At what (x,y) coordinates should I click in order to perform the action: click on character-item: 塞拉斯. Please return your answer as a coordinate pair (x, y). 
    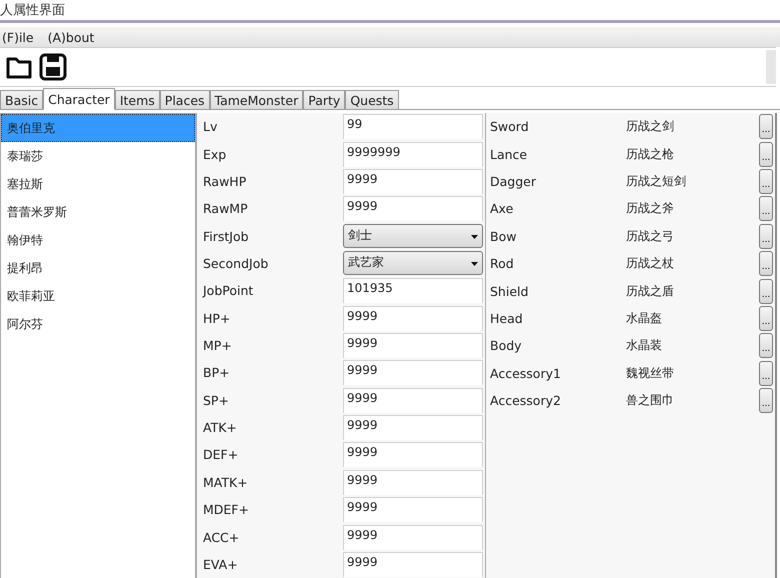
    Looking at the image, I should click on (98, 184).